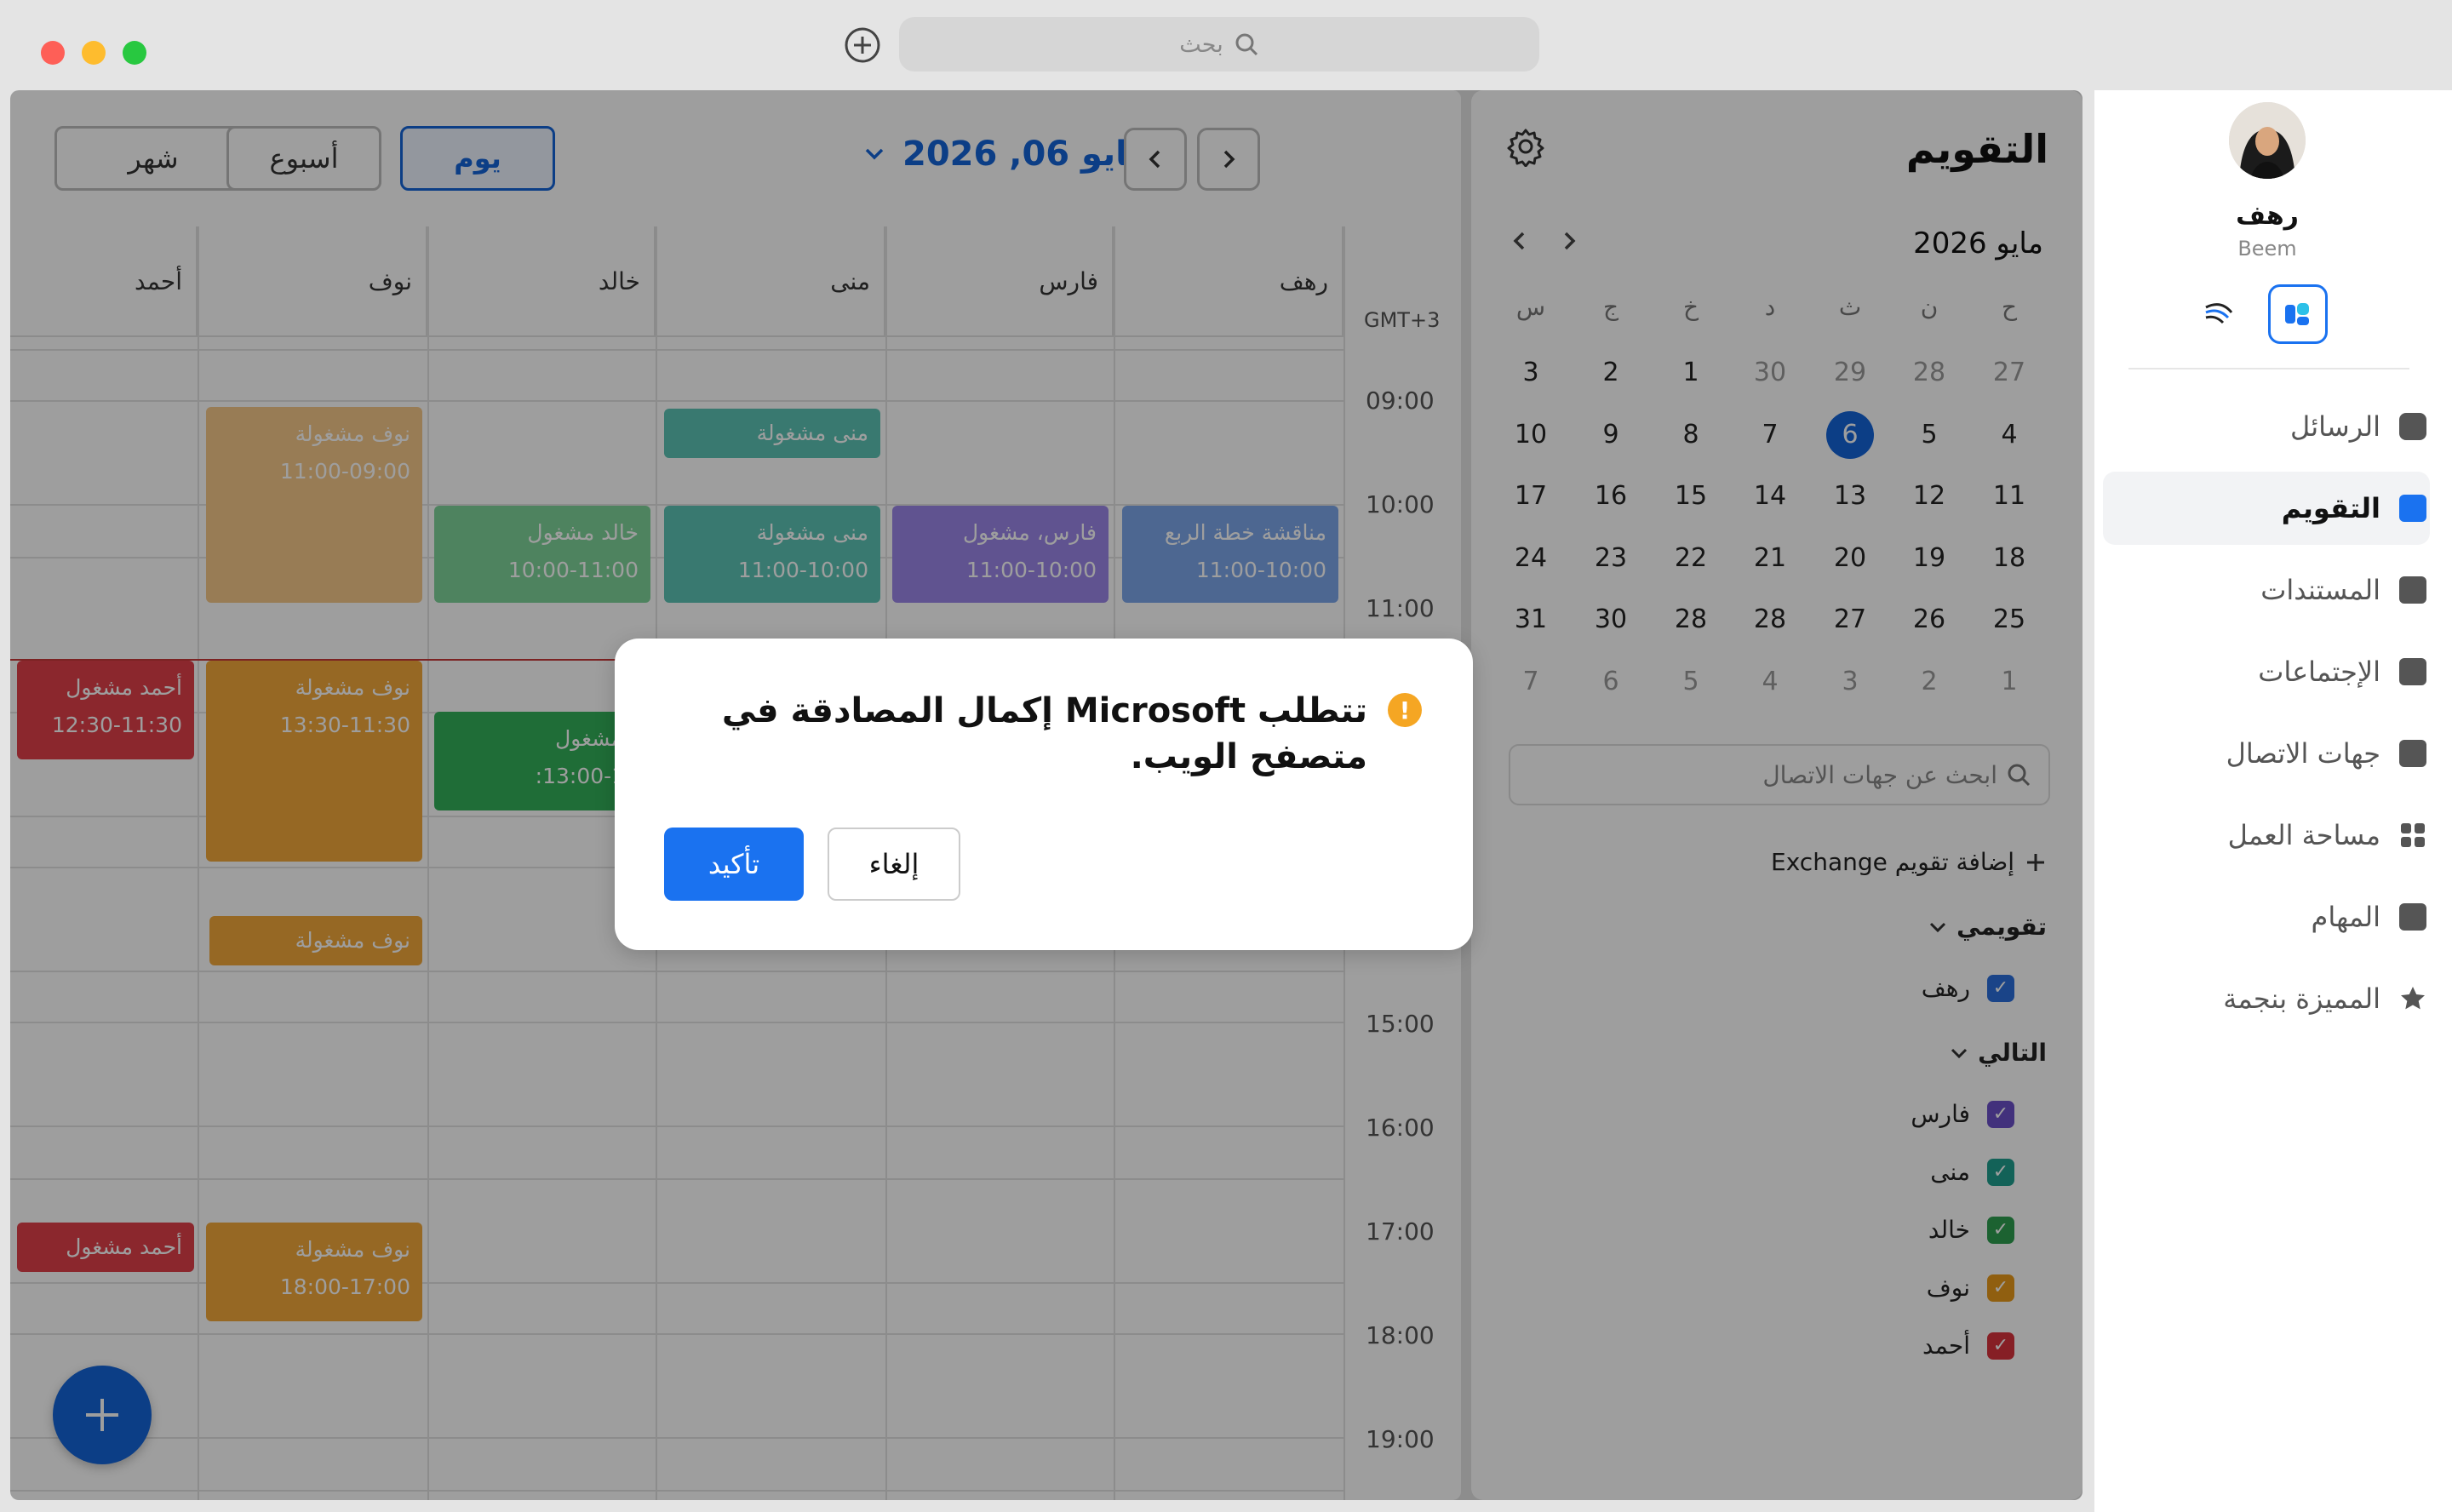 This screenshot has height=1512, width=2452. I want to click on user-name: رهف, so click(2267, 216).